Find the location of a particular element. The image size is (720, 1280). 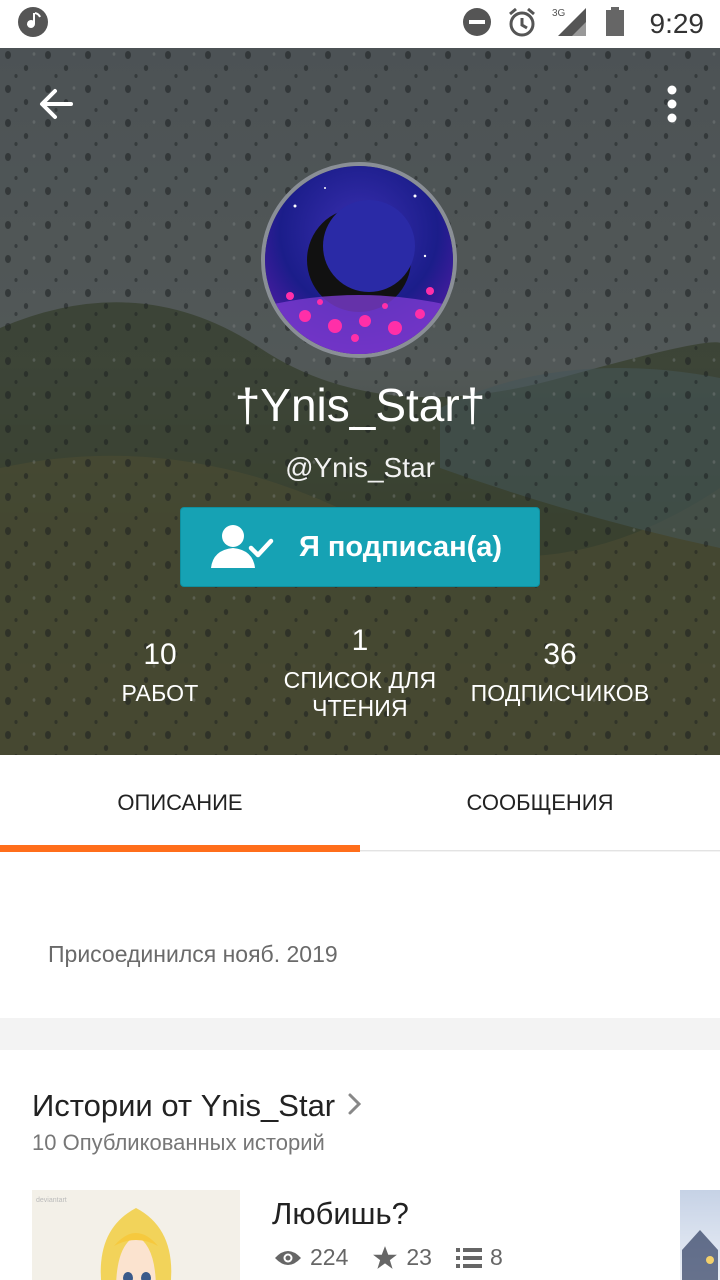

display-name: †Ynis_Star† is located at coordinates (360, 405).